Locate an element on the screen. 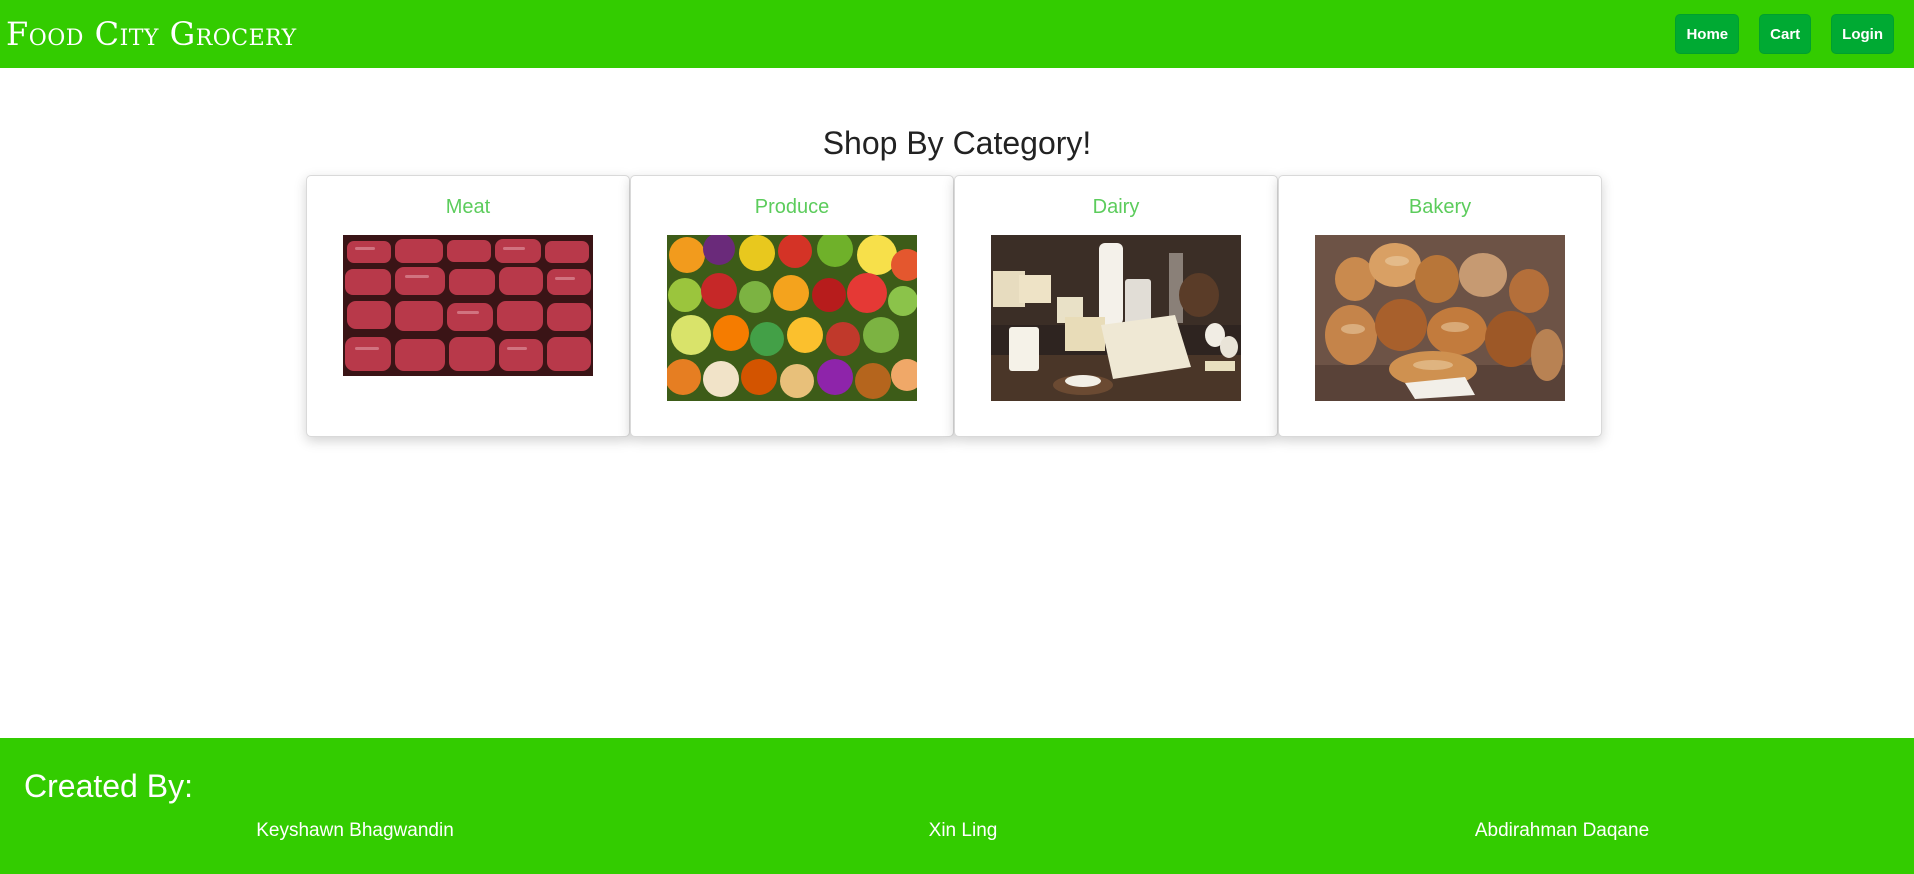 The width and height of the screenshot is (1914, 874). bakery-photo is located at coordinates (1440, 318).